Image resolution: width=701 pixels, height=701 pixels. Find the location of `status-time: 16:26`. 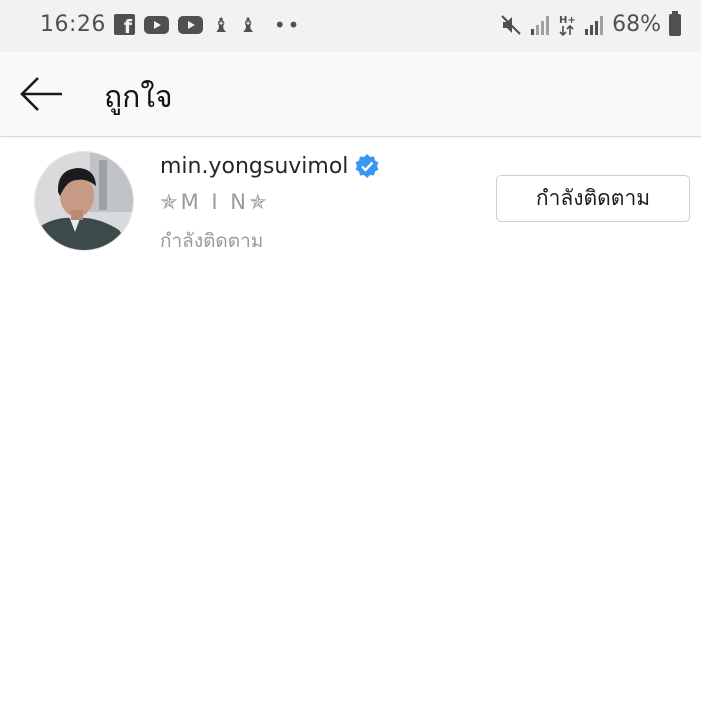

status-time: 16:26 is located at coordinates (73, 24).